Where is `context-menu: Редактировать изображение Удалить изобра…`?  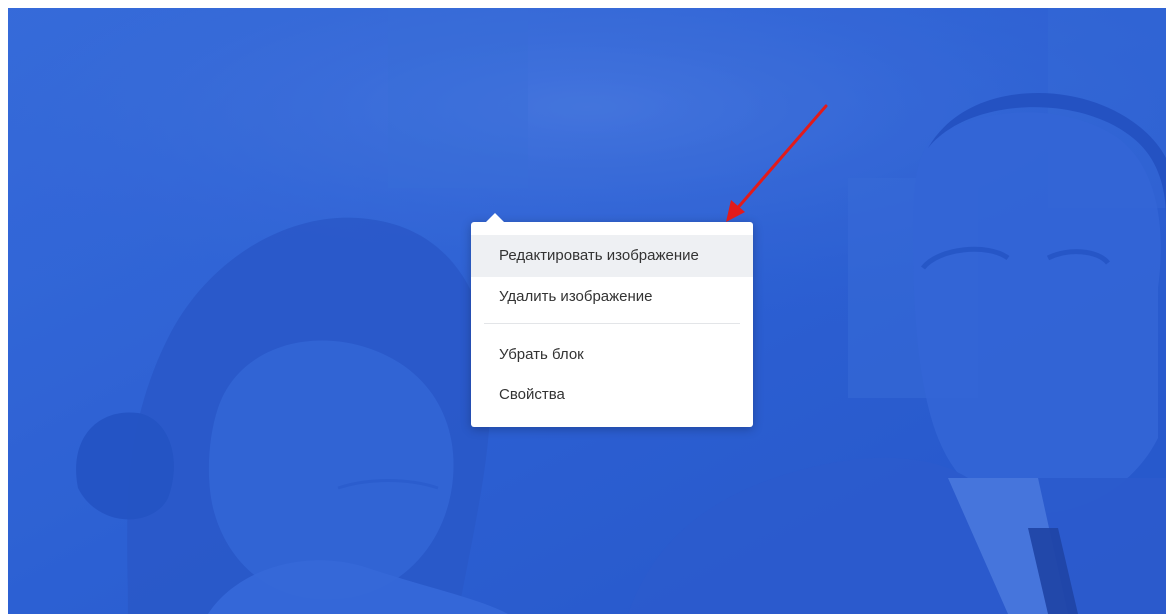
context-menu: Редактировать изображение Удалить изобра… is located at coordinates (612, 320).